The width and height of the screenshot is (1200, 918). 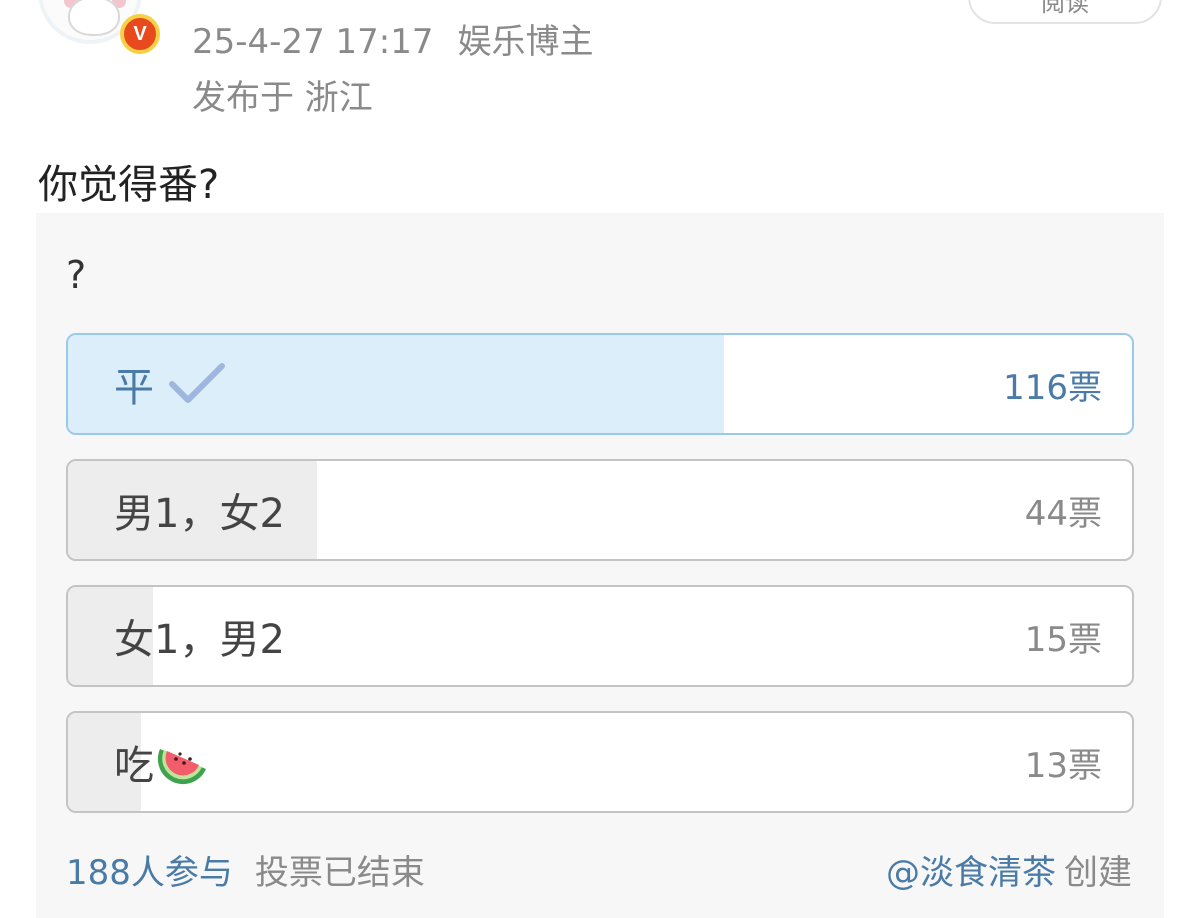 I want to click on poll-participants: 188人参与, so click(x=149, y=873).